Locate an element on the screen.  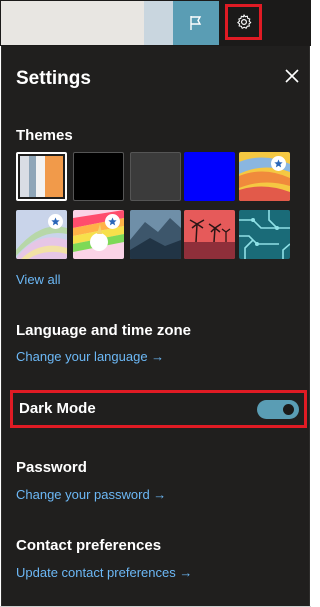
top-bar is located at coordinates (155, 23).